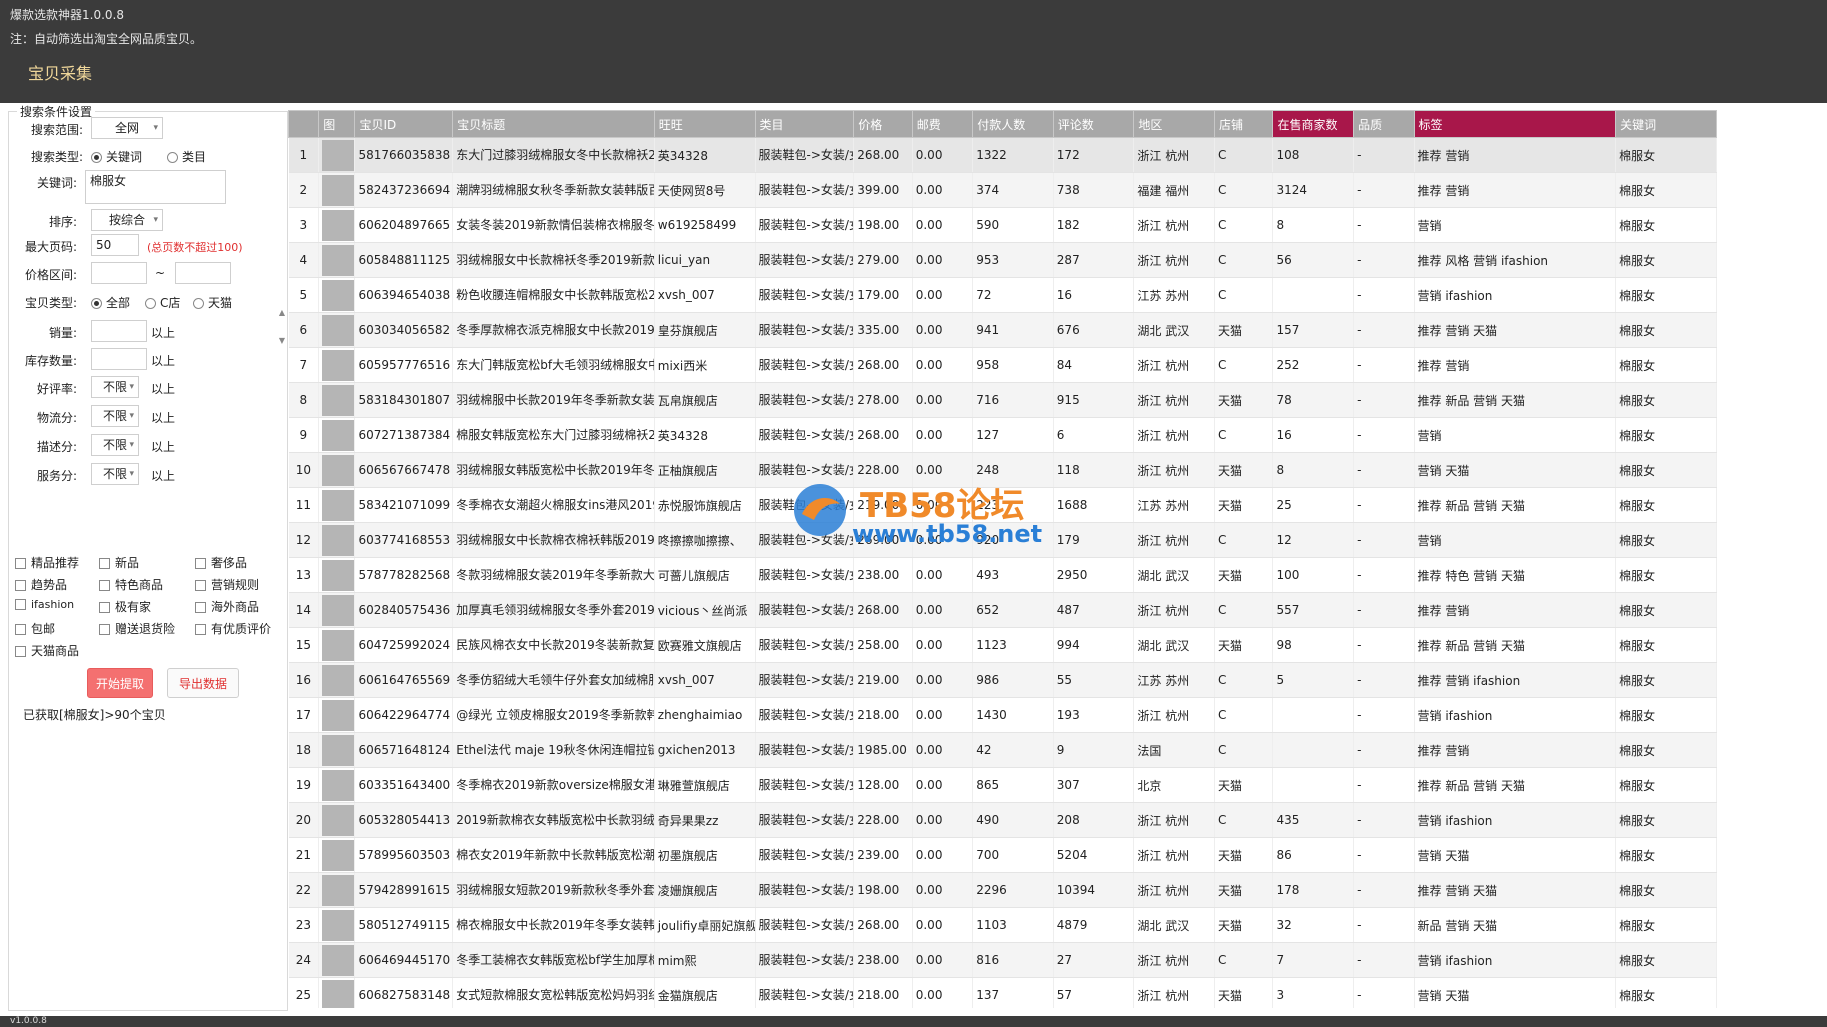 The width and height of the screenshot is (1827, 1027). Describe the element at coordinates (35, 628) in the screenshot. I see `checkbox-free-shipping: 包邮` at that location.